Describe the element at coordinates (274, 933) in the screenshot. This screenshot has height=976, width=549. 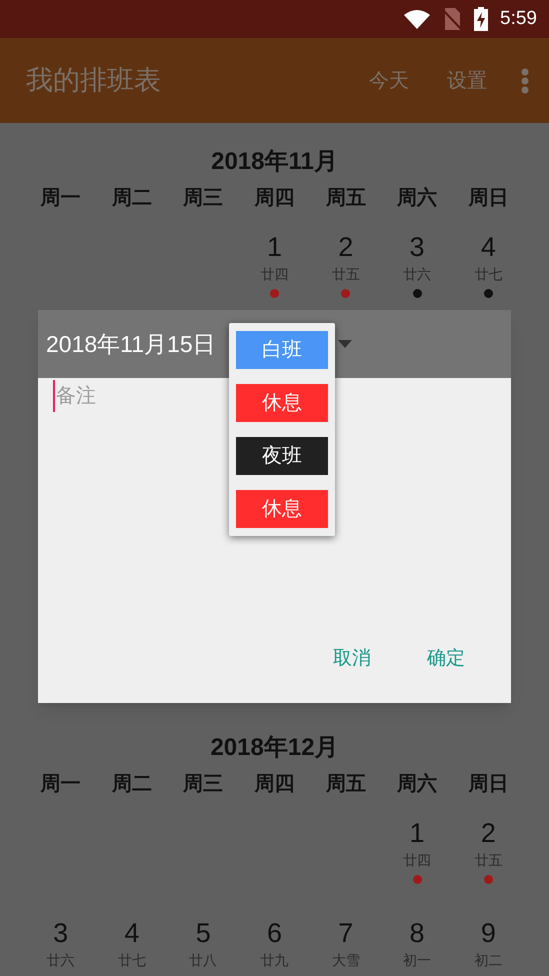
I see `day-number: 6` at that location.